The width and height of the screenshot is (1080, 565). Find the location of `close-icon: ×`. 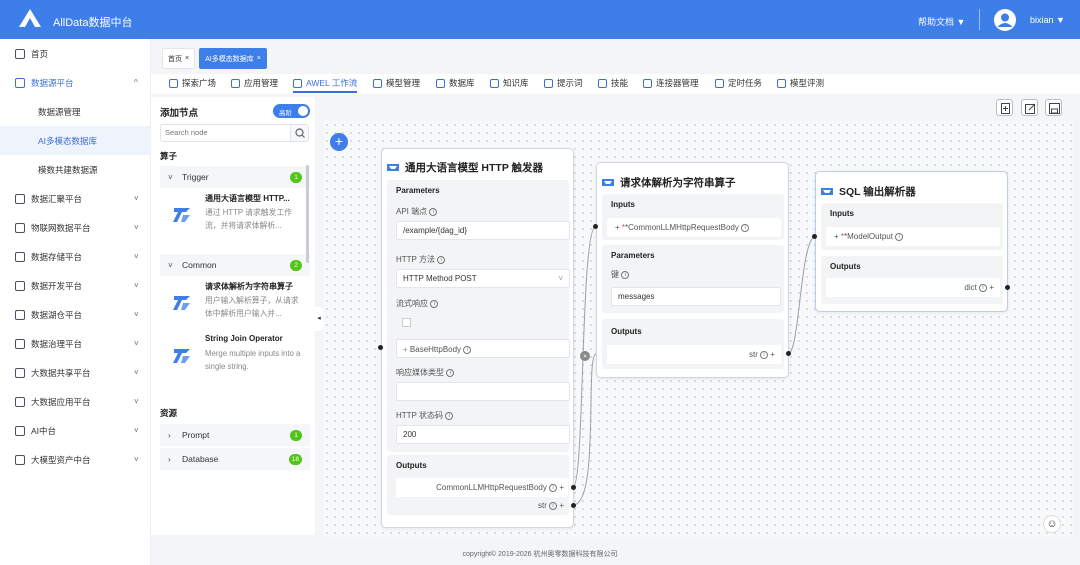

close-icon: × is located at coordinates (585, 357).